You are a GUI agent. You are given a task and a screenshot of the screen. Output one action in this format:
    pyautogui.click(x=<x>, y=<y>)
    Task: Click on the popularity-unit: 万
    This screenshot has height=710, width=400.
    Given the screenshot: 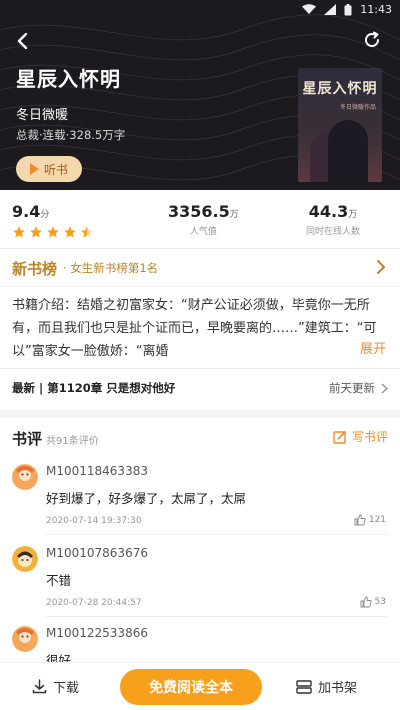 What is the action you would take?
    pyautogui.click(x=234, y=215)
    